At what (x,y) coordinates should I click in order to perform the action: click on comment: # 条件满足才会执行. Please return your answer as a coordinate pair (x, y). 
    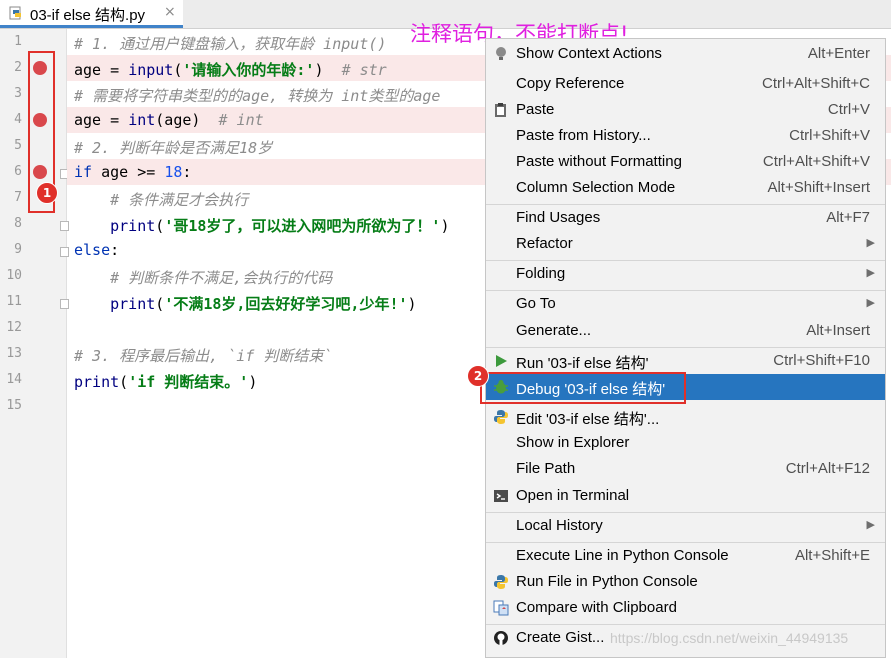
    Looking at the image, I should click on (161, 200).